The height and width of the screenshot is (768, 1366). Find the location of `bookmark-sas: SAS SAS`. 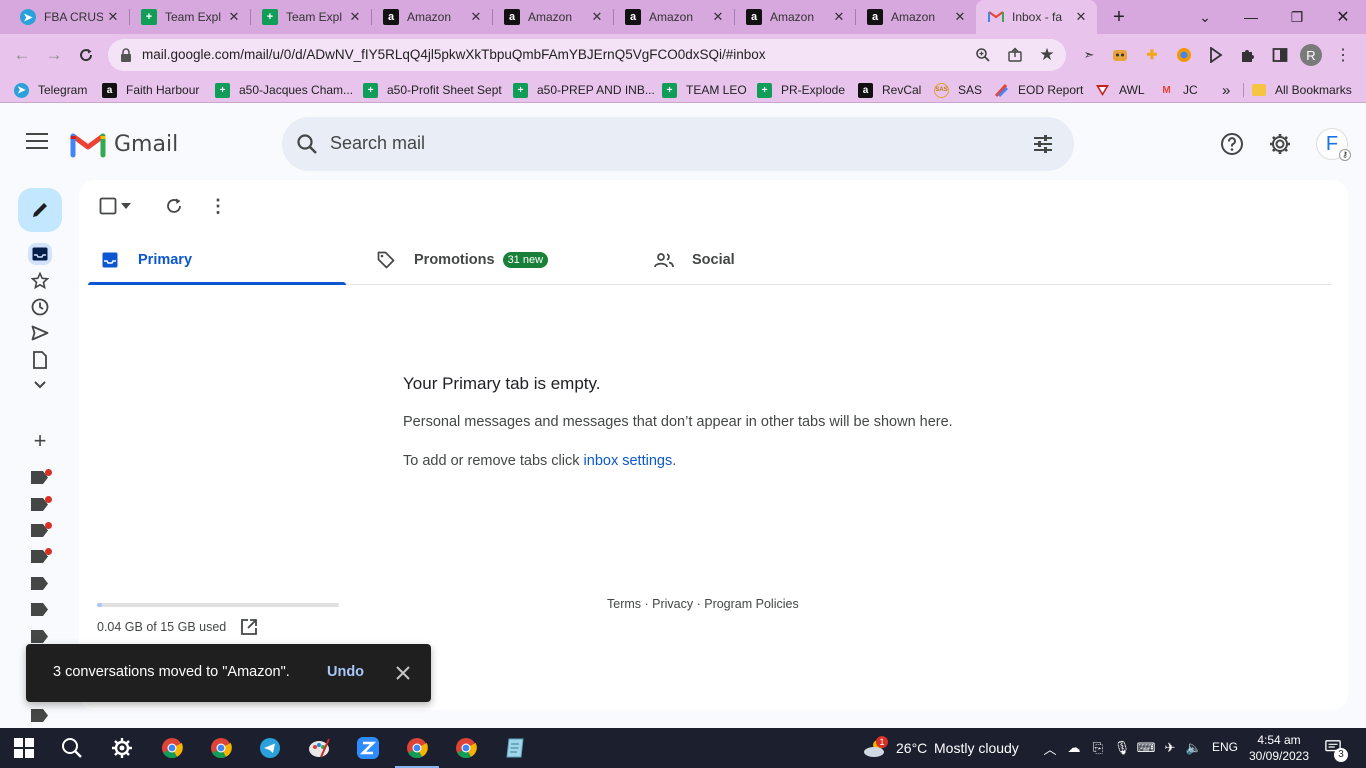

bookmark-sas: SAS SAS is located at coordinates (958, 90).